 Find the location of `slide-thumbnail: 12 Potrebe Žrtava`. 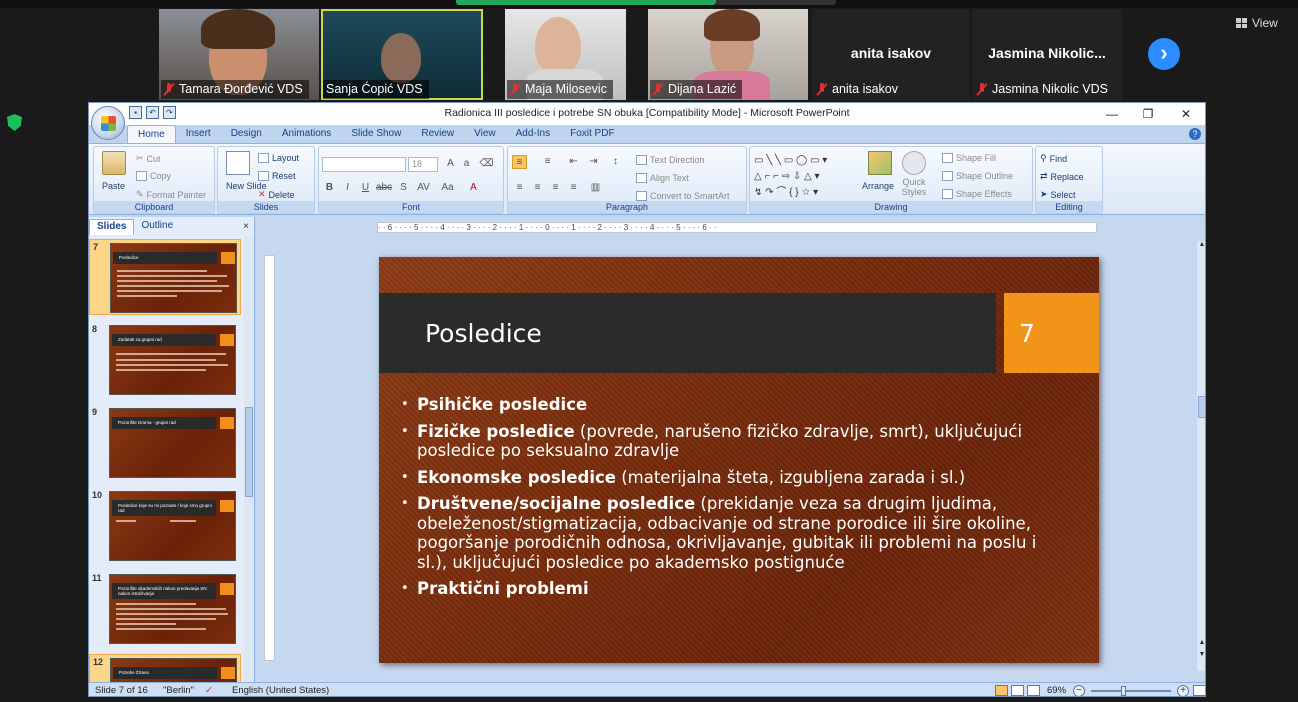

slide-thumbnail: 12 Potrebe Žrtava is located at coordinates (165, 675).